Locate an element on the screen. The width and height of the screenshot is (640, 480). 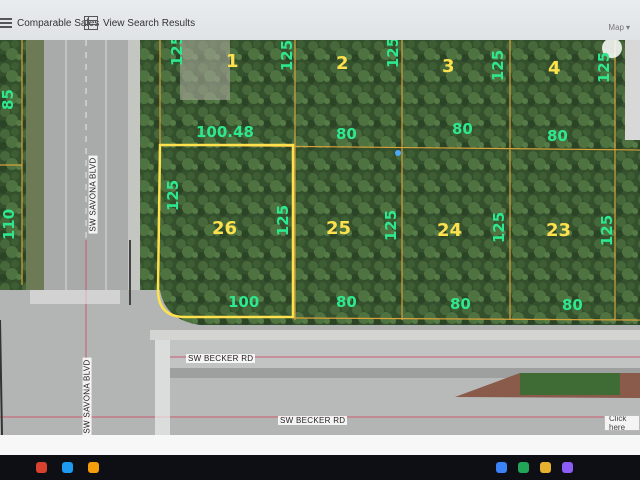
view-search-results-button: View Search Results is located at coordinates (139, 23).